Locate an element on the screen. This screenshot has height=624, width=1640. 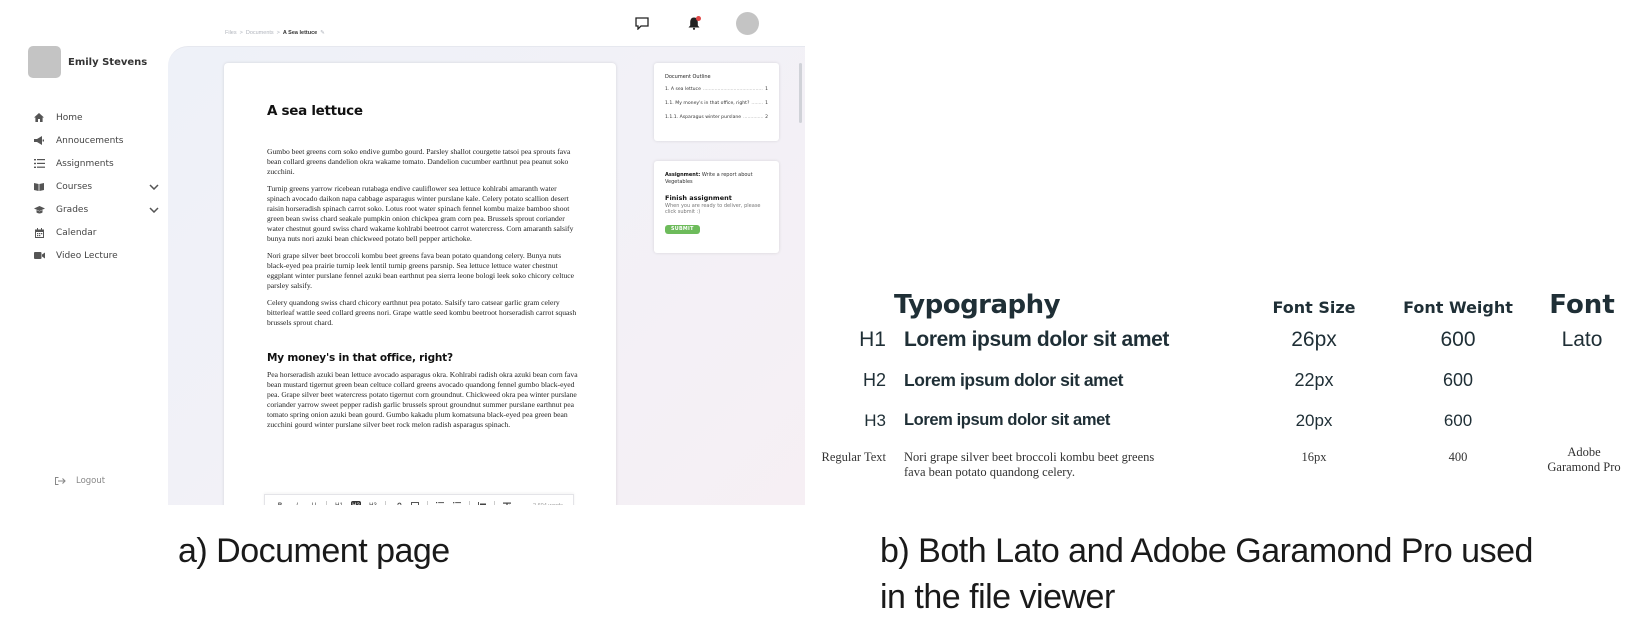
row-font-h1: Lato is located at coordinates (1582, 339).